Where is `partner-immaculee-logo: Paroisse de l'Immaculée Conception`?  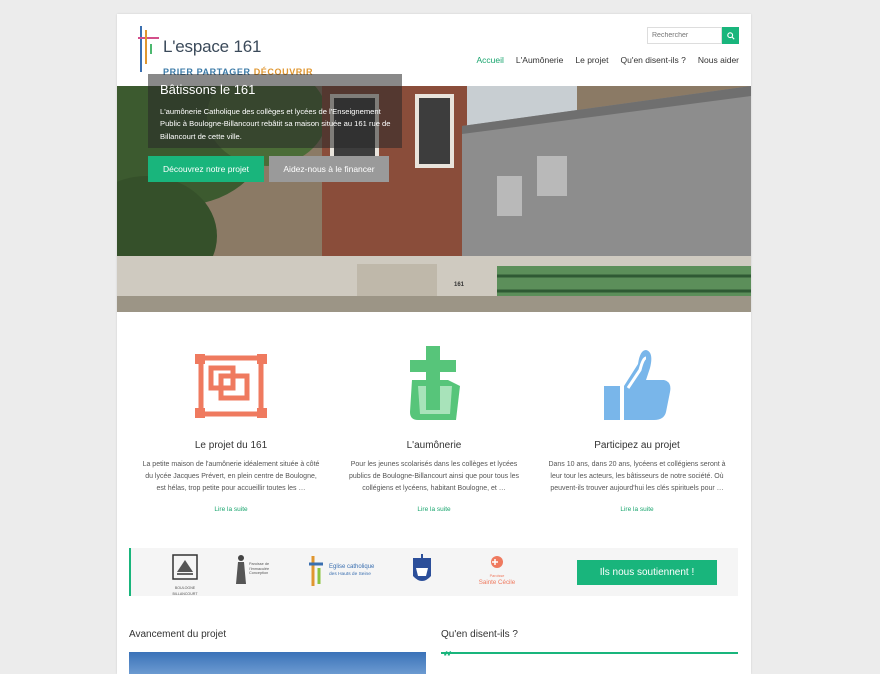
partner-immaculee-logo: Paroisse de l'Immaculée Conception is located at coordinates (257, 571).